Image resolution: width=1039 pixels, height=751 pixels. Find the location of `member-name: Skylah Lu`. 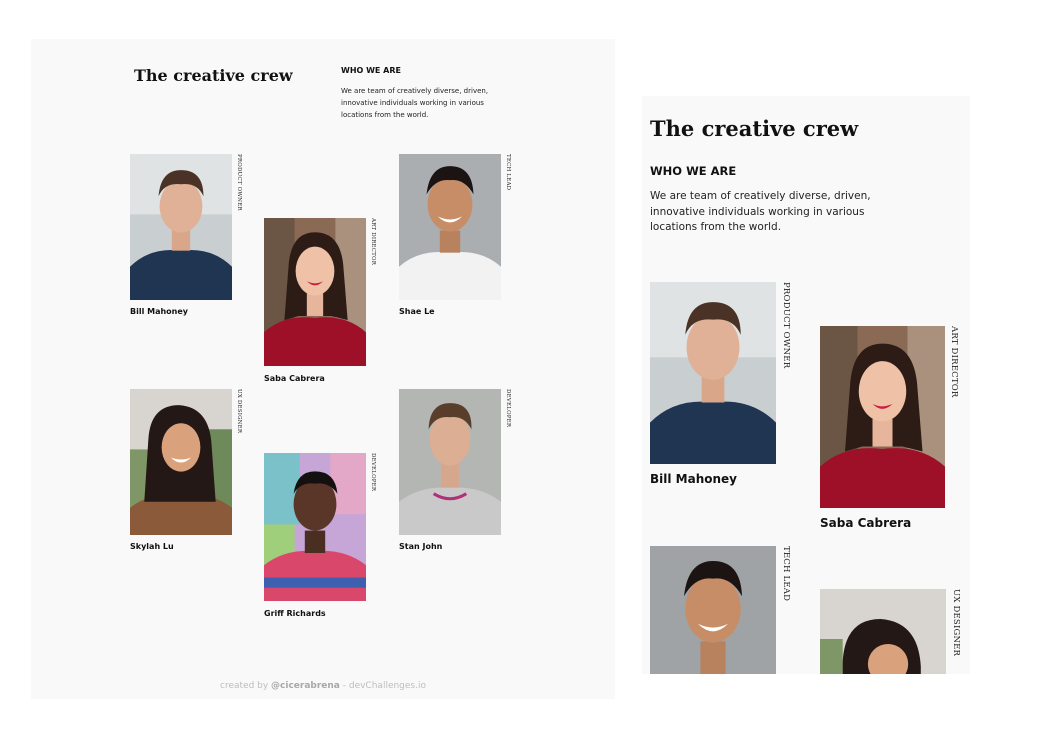

member-name: Skylah Lu is located at coordinates (152, 546).